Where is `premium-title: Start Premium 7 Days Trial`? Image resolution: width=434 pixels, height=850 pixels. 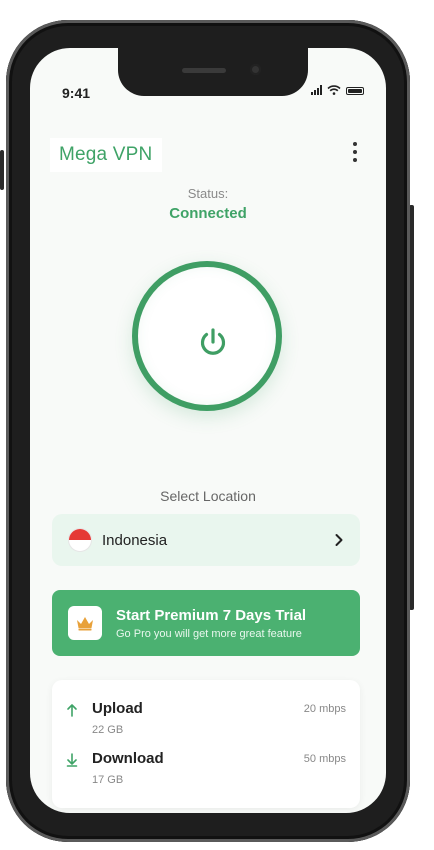 premium-title: Start Premium 7 Days Trial is located at coordinates (211, 615).